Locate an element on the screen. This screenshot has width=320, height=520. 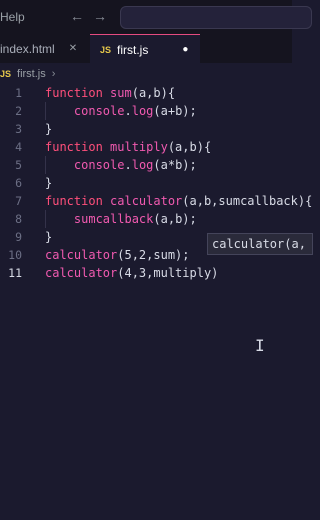
code-line: 6} is located at coordinates (146, 183).